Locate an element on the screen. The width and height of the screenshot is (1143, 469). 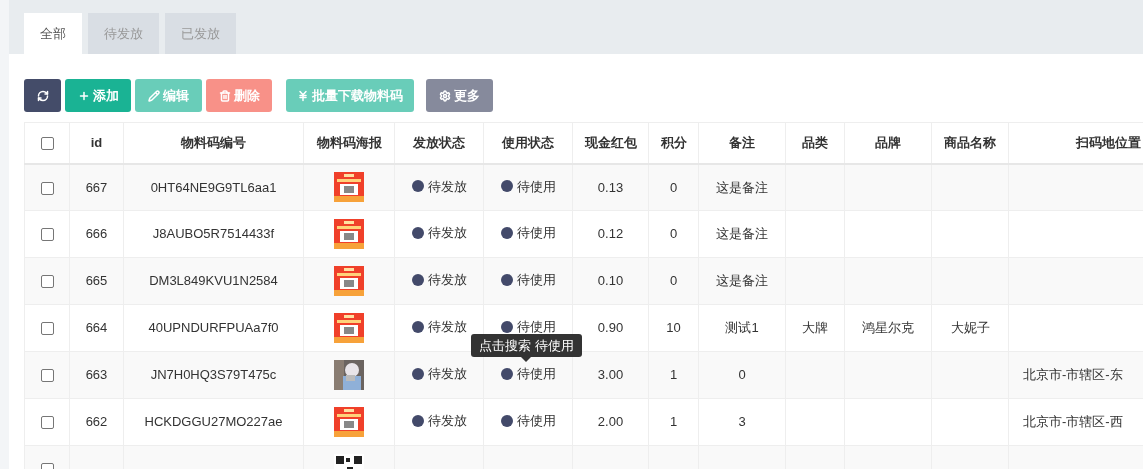
column-header: 商品名称 is located at coordinates (970, 142).